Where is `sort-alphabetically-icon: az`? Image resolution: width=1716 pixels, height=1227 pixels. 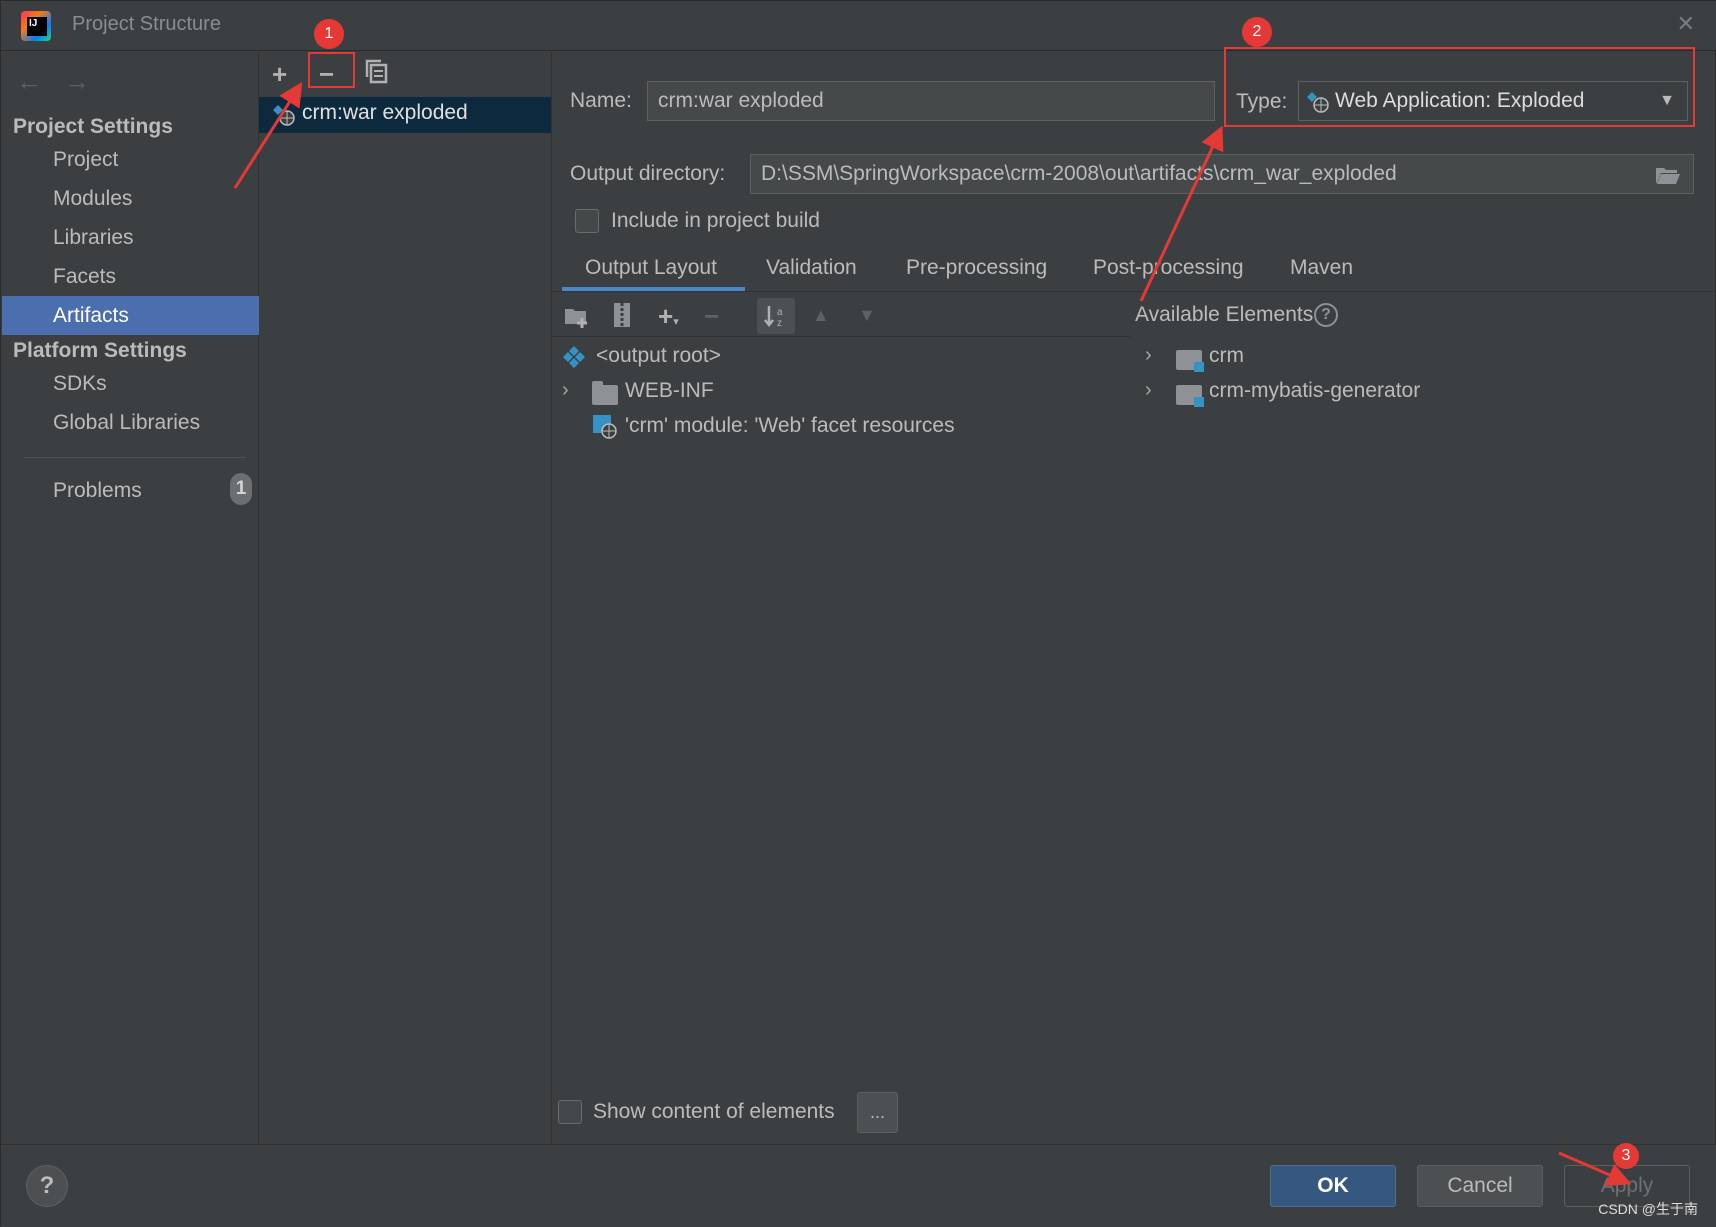 sort-alphabetically-icon: az is located at coordinates (773, 317).